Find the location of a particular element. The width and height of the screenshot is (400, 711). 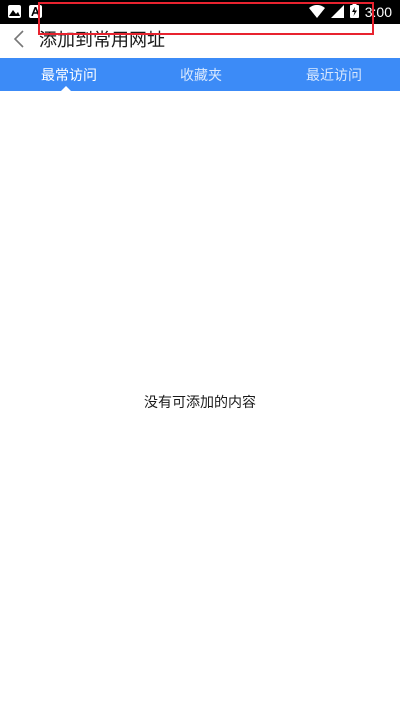

status-bar-left-icons is located at coordinates (25, 11).